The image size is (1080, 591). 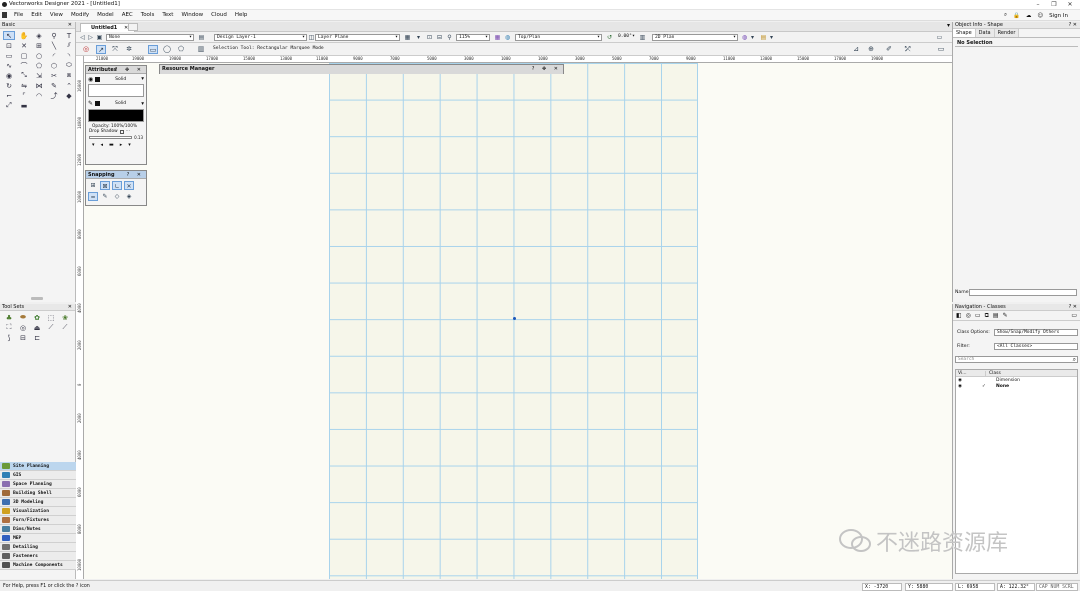 I want to click on arrow-left-icon: ◂, so click(x=102, y=145).